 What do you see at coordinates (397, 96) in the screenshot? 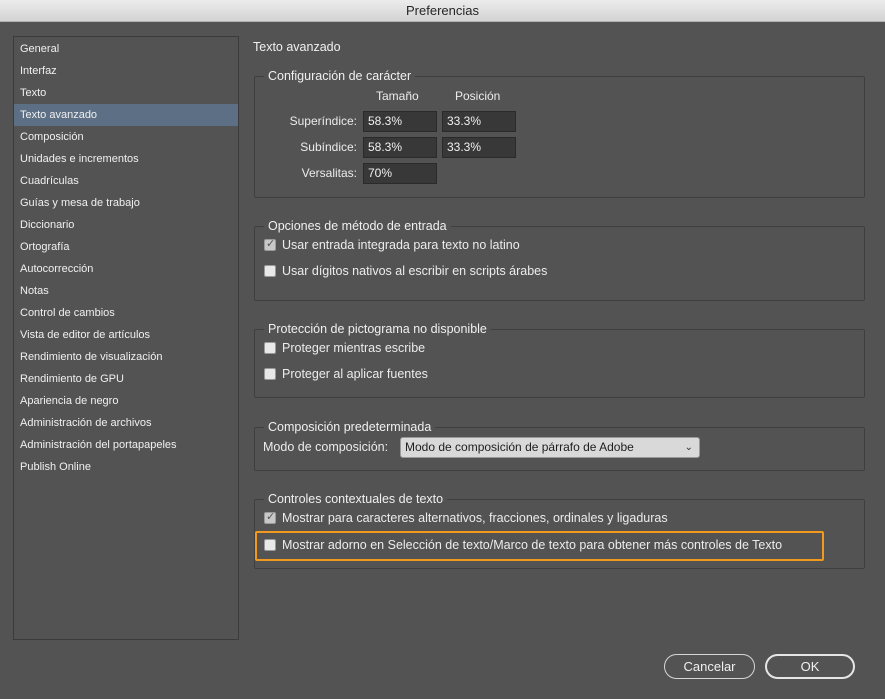
I see `size-column-header: Tamaño` at bounding box center [397, 96].